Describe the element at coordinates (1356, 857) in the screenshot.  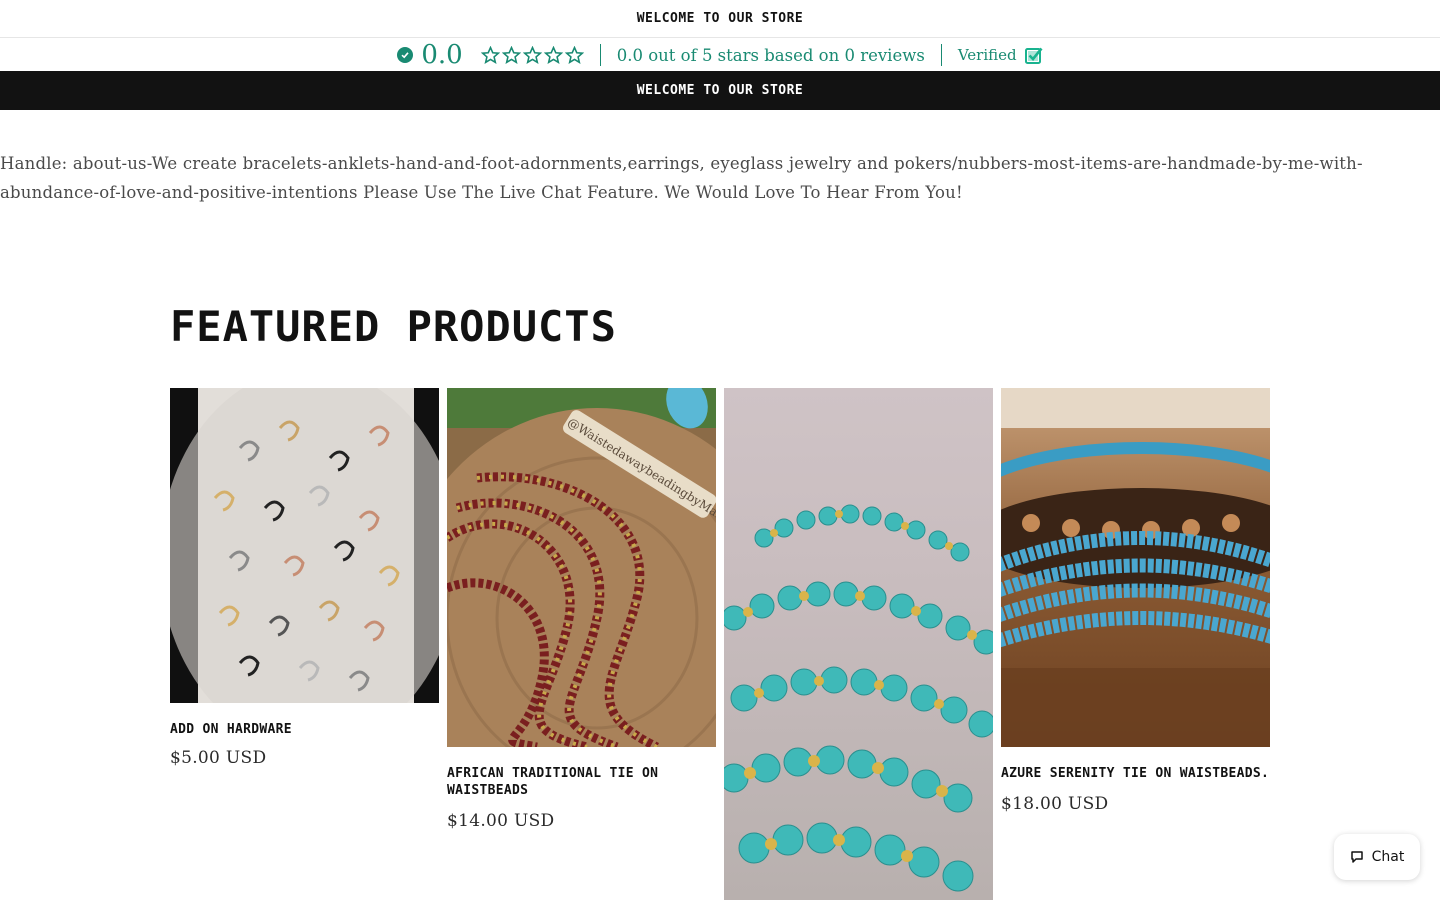
I see `chat-bubble-icon` at that location.